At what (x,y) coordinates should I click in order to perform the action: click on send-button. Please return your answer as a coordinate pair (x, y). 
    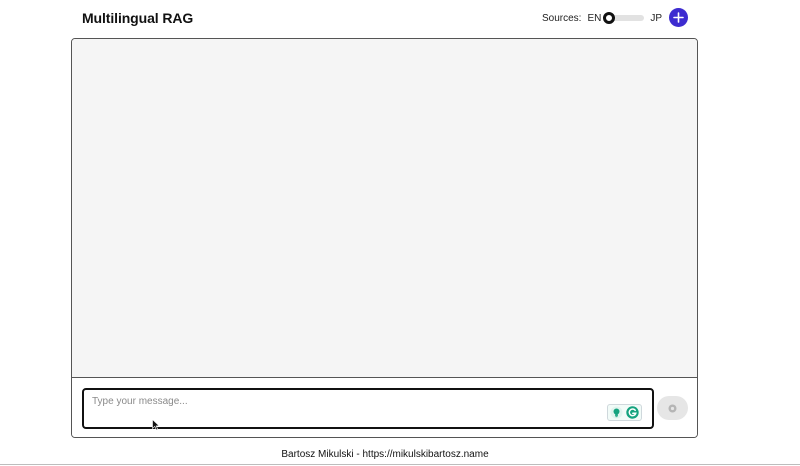
    Looking at the image, I should click on (672, 408).